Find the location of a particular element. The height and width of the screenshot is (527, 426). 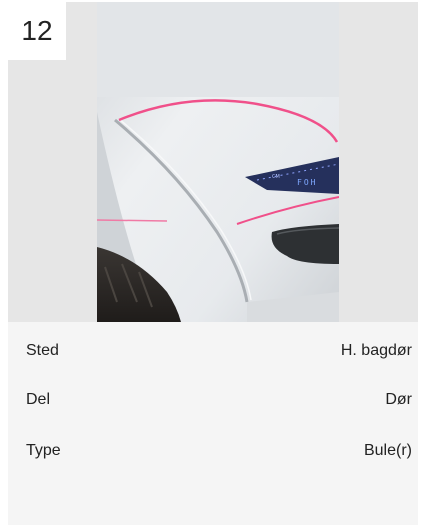

svg-text: CM is located at coordinates (276, 177).